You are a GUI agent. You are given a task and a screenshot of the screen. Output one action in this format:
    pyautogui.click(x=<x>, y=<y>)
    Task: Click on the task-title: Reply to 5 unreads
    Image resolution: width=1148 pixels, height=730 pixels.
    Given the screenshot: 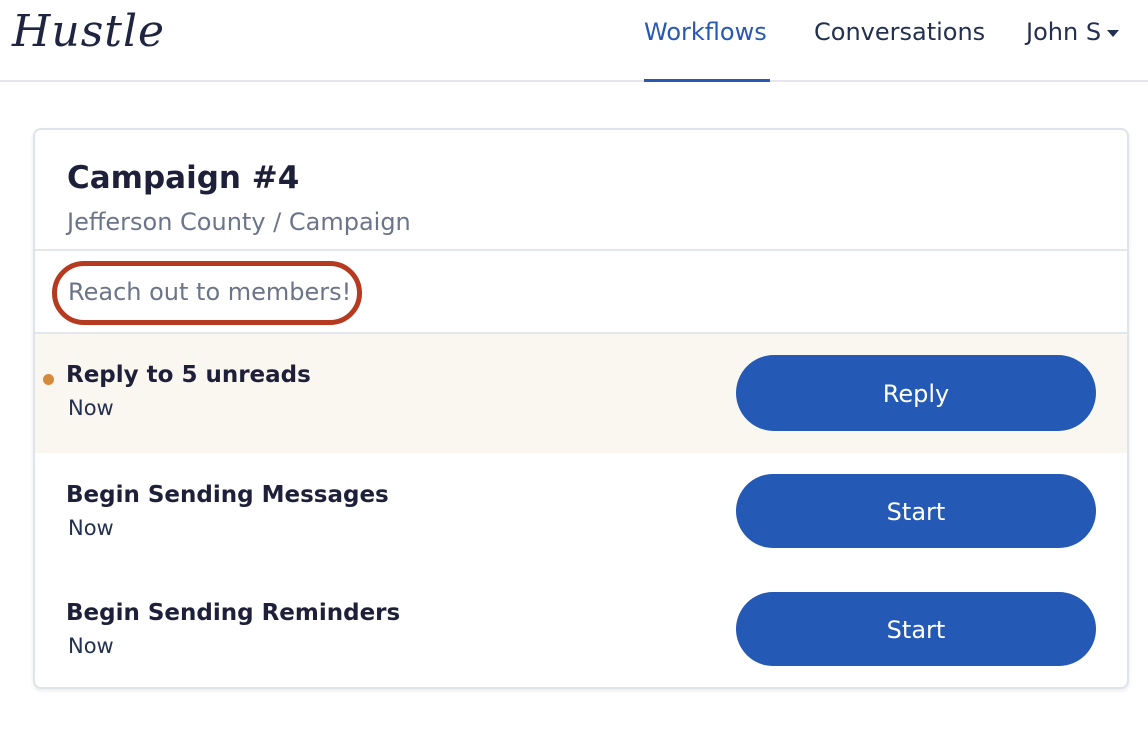 What is the action you would take?
    pyautogui.click(x=188, y=375)
    